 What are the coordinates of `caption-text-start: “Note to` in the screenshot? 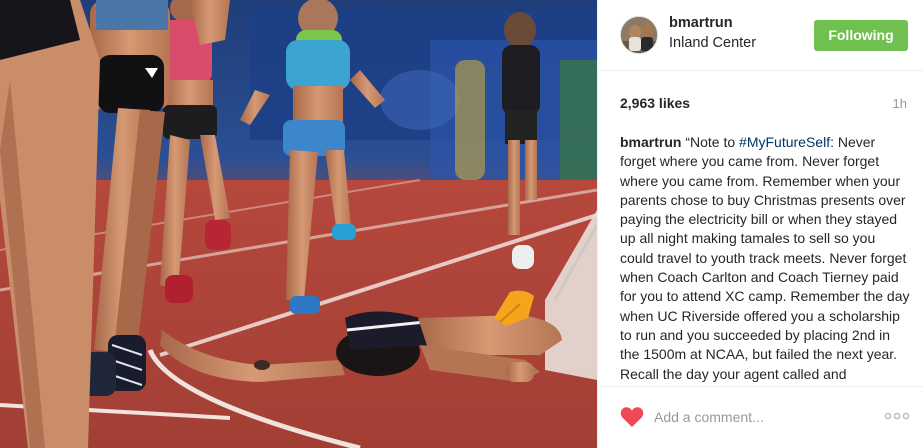 It's located at (712, 142).